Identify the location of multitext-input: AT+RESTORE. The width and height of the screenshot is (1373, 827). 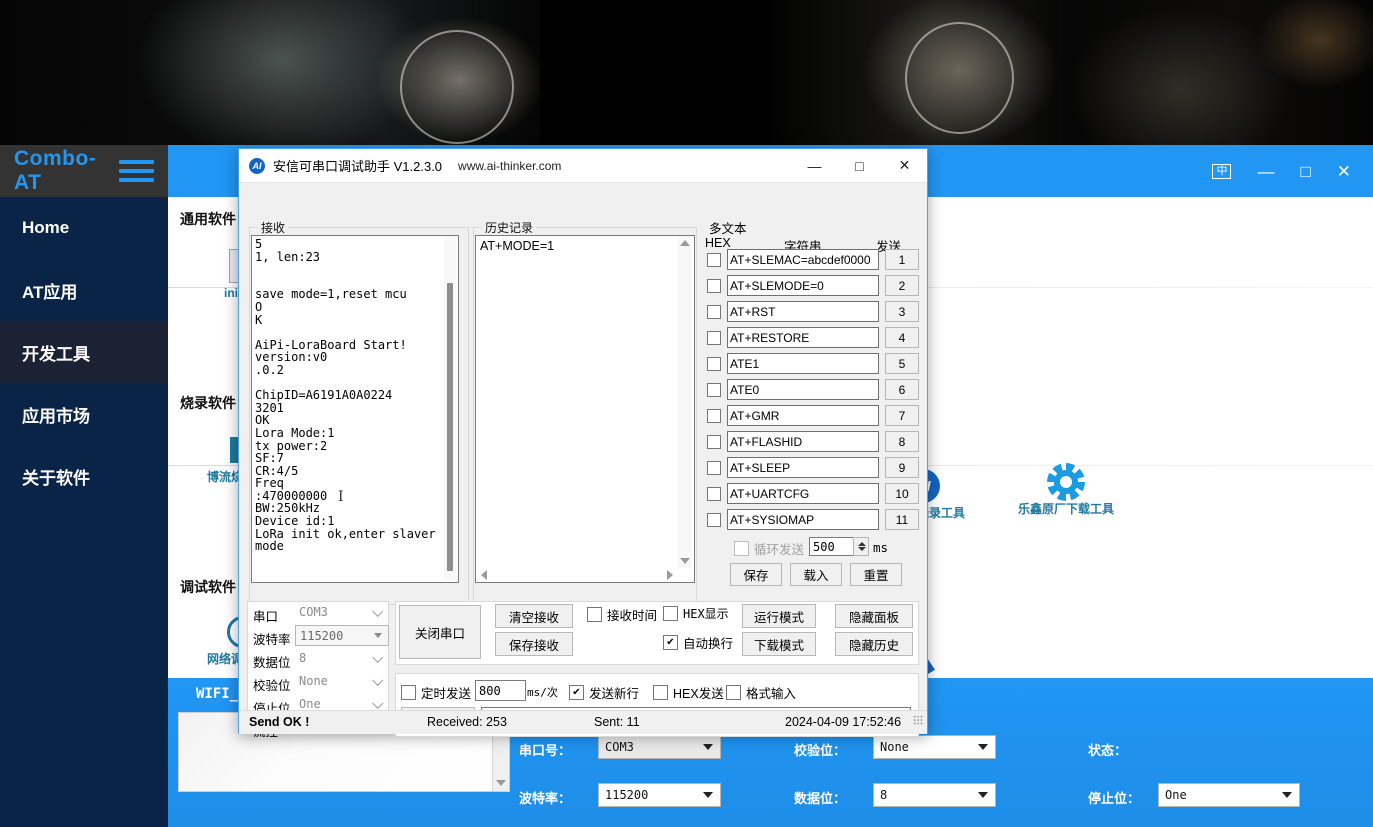
(803, 337).